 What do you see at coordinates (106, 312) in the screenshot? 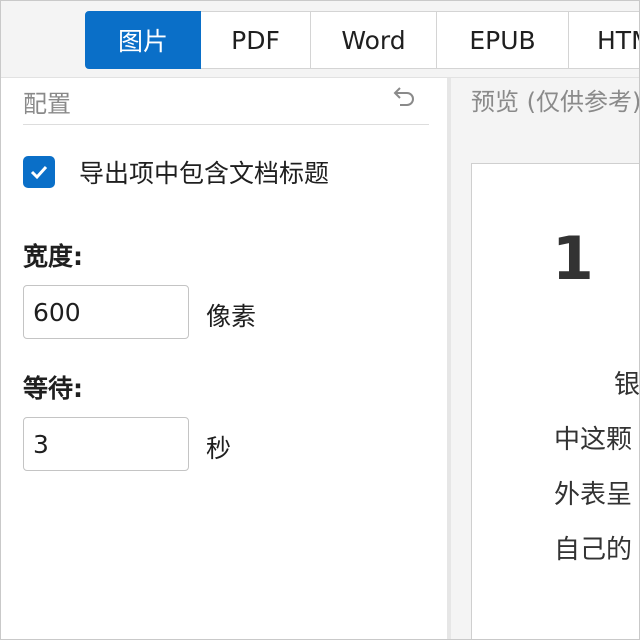
I see `width-input` at bounding box center [106, 312].